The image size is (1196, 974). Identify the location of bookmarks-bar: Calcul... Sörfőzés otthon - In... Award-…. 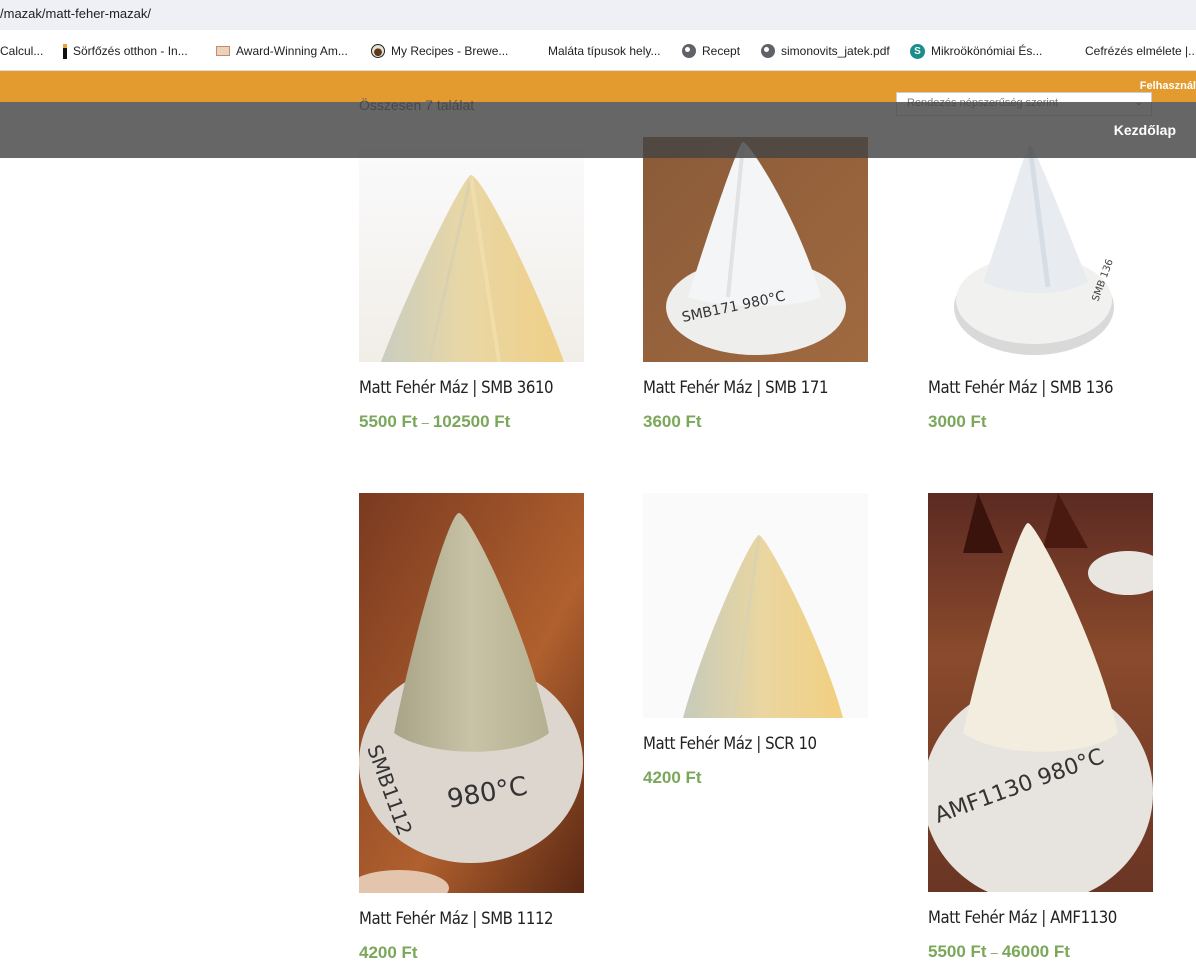
(598, 50).